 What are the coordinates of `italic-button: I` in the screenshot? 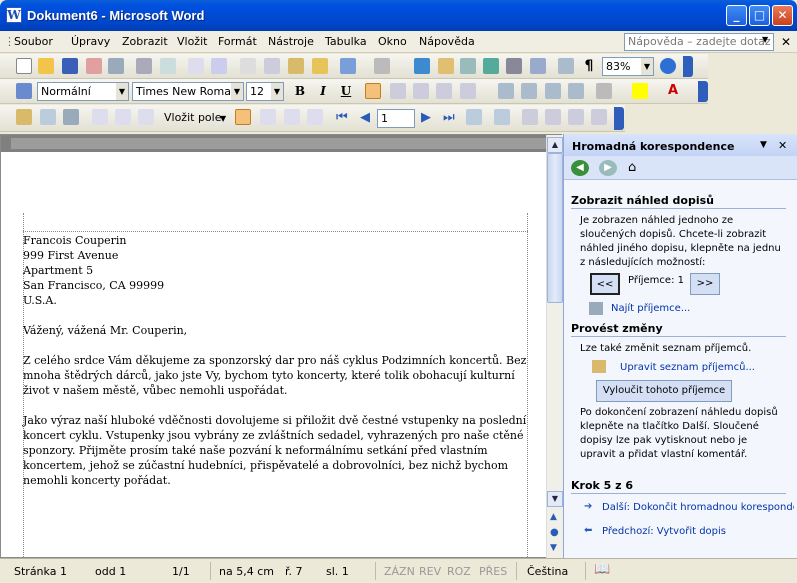 It's located at (323, 91).